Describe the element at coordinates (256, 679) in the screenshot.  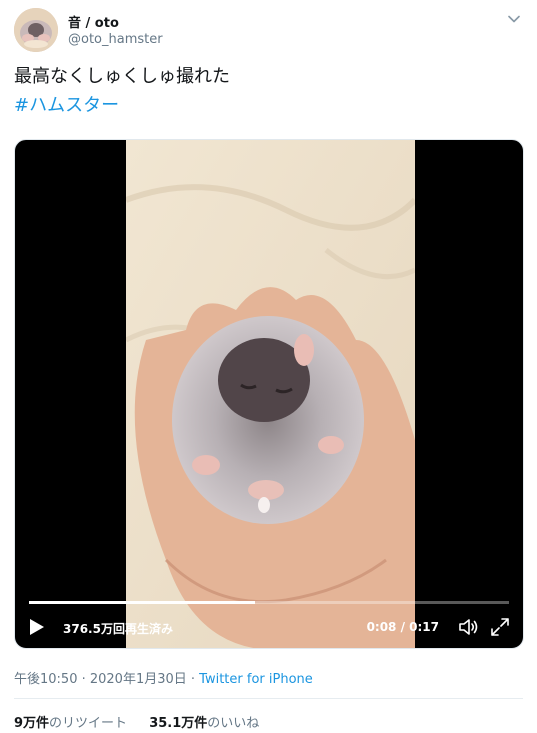
I see `source-link: Twitter for iPhone` at that location.